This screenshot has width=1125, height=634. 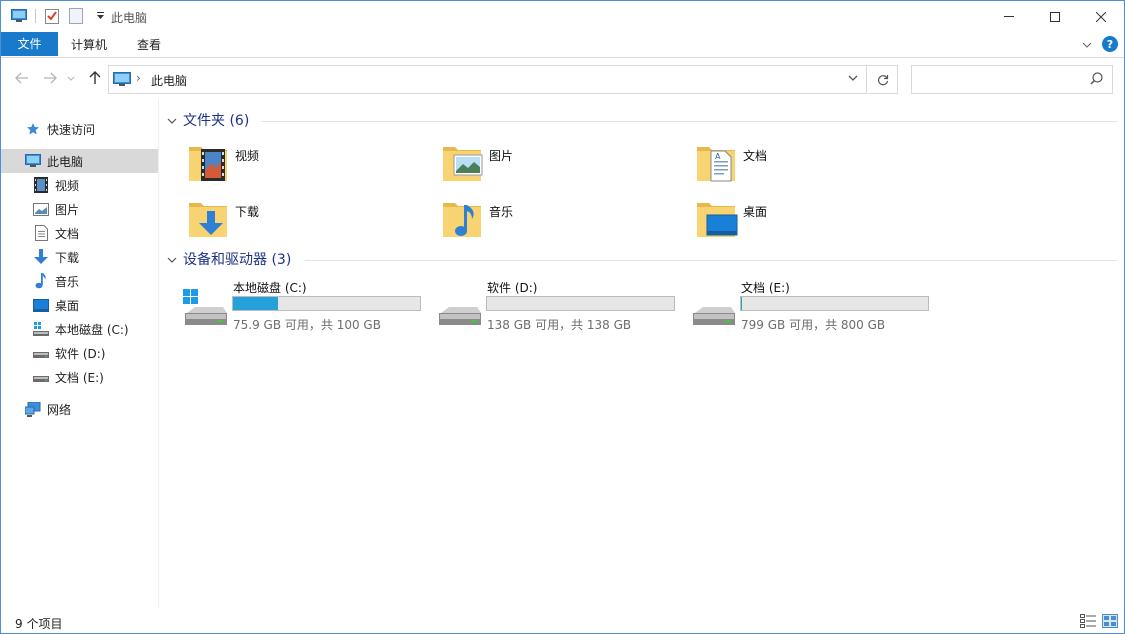 I want to click on view-switcher, so click(x=1099, y=621).